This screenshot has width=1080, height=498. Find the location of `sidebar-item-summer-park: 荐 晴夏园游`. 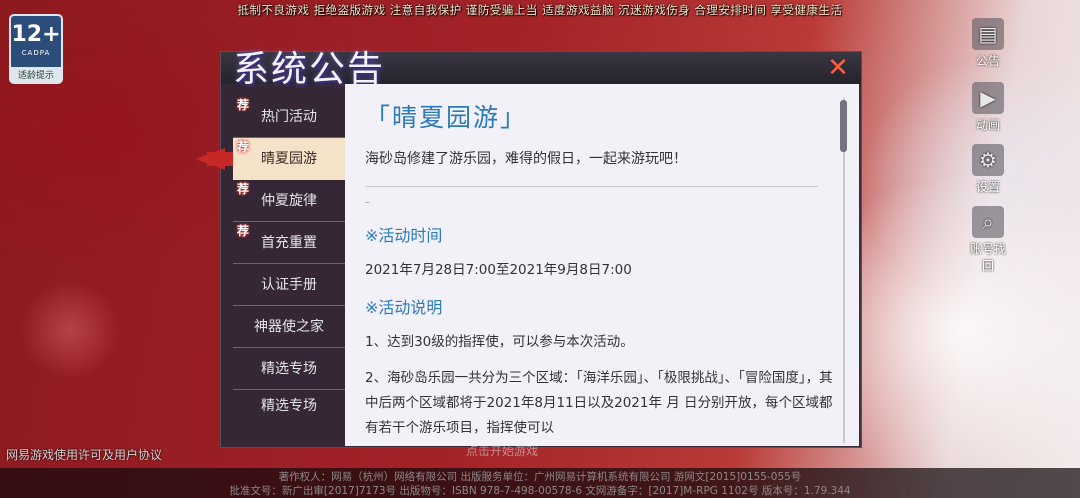

sidebar-item-summer-park: 荐 晴夏园游 is located at coordinates (270, 159).